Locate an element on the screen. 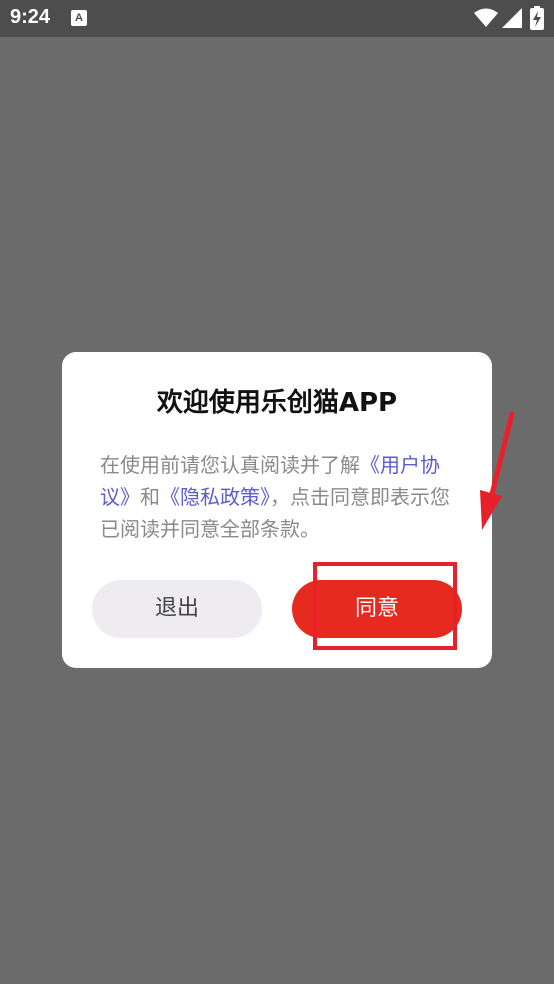 The height and width of the screenshot is (984, 554). notification-icon-letter: A is located at coordinates (79, 18).